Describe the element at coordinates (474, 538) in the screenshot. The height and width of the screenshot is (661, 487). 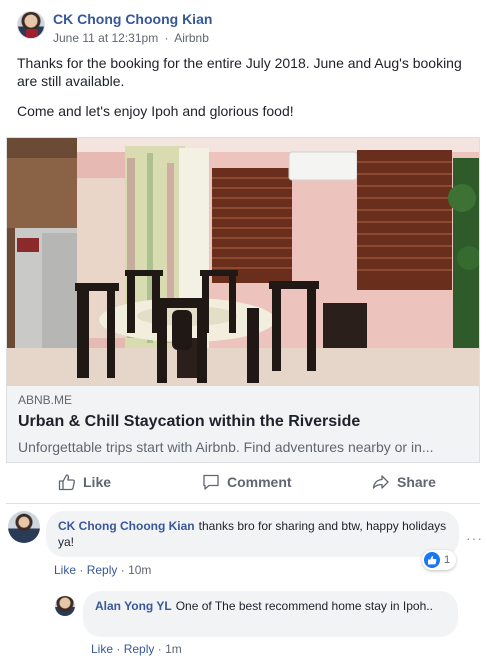
I see `comment-options-icon: ···` at that location.